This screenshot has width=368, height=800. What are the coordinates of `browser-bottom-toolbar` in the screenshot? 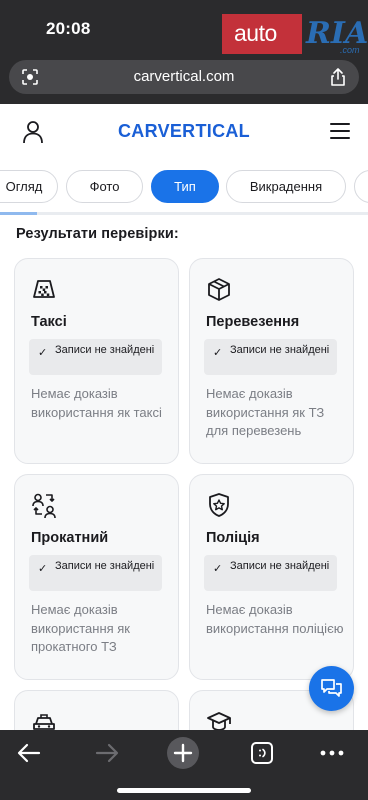 It's located at (184, 765).